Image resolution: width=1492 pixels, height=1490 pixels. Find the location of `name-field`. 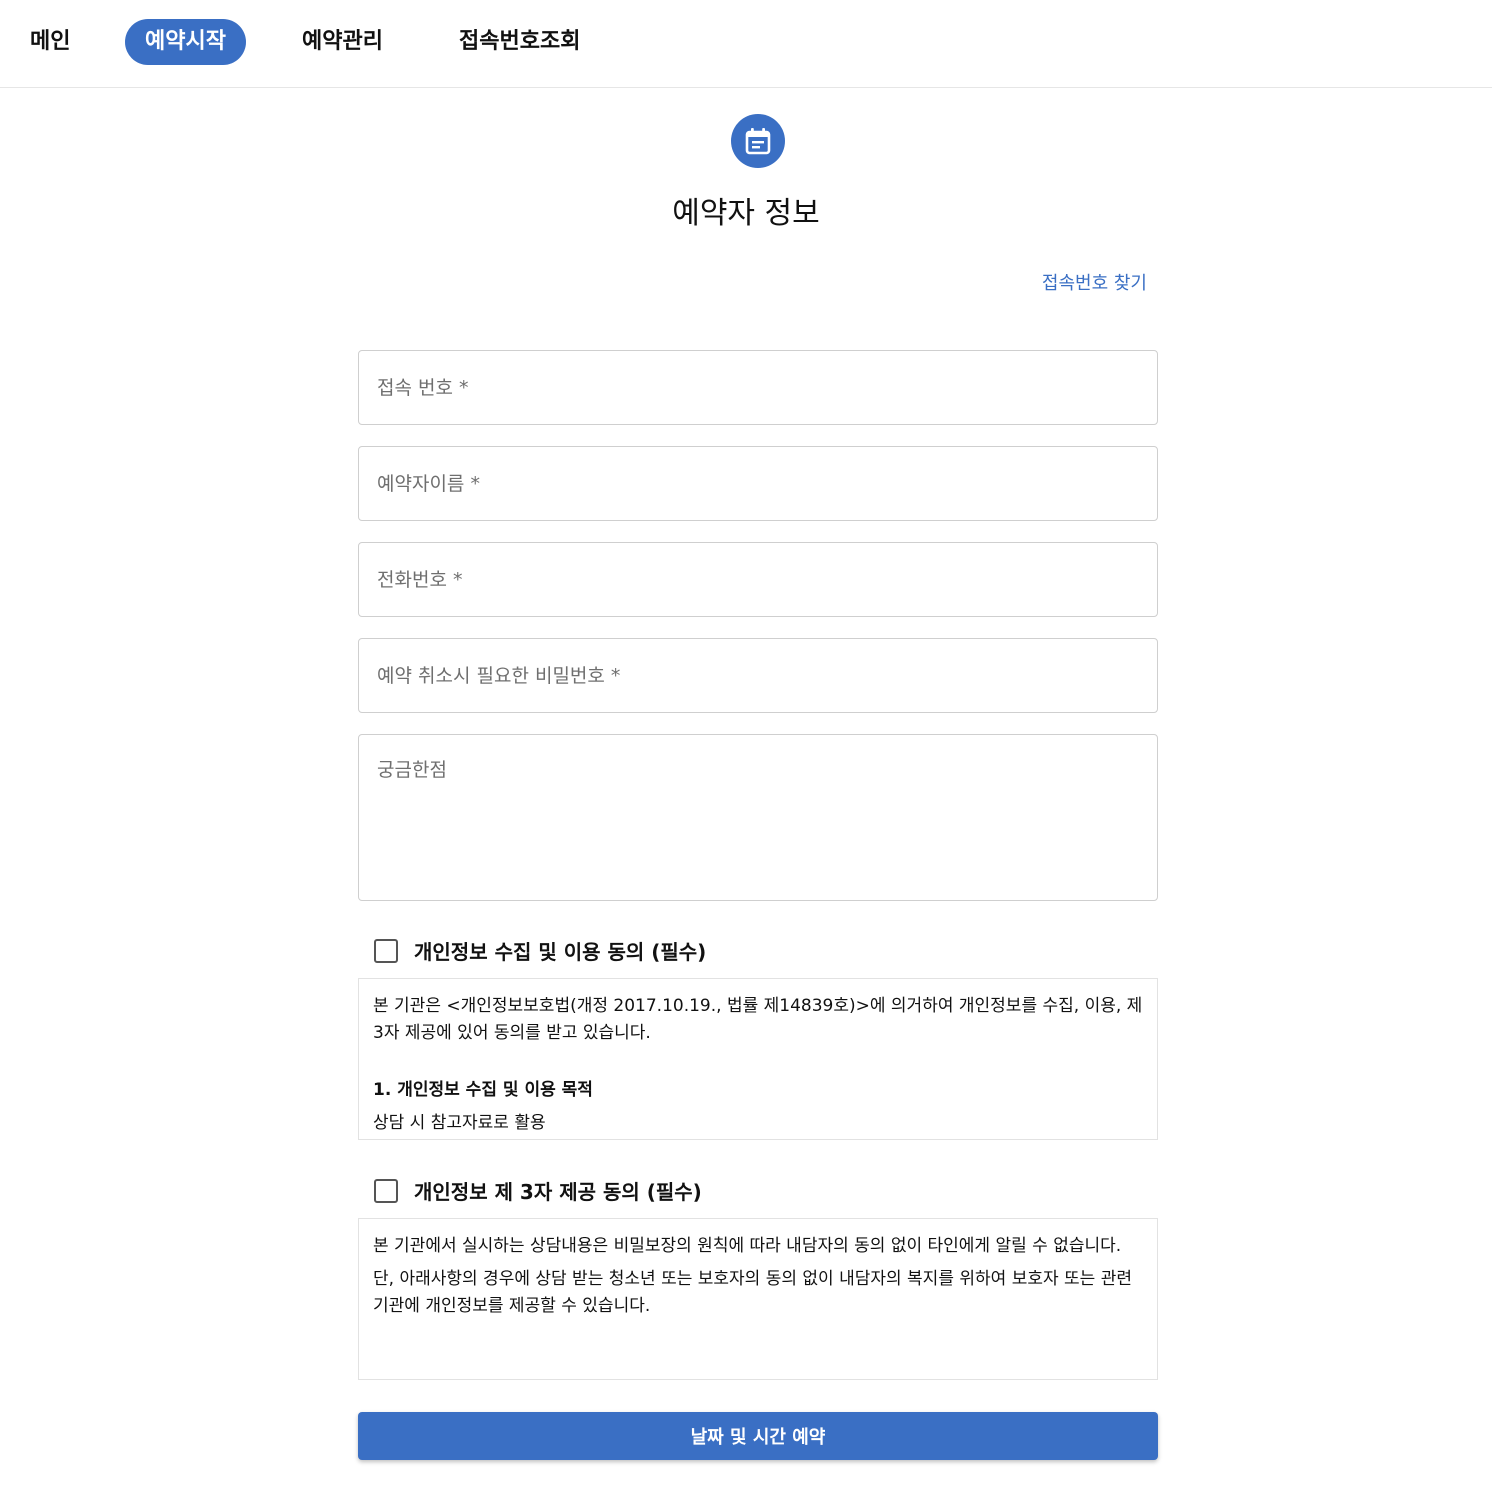

name-field is located at coordinates (758, 483).